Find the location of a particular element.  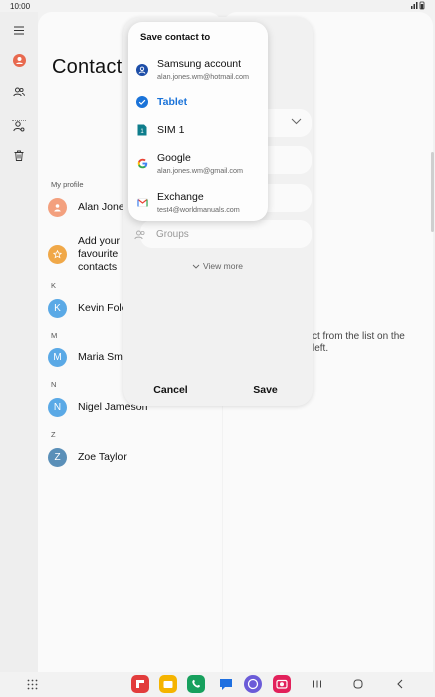

groups-label: Groups is located at coordinates (172, 234).